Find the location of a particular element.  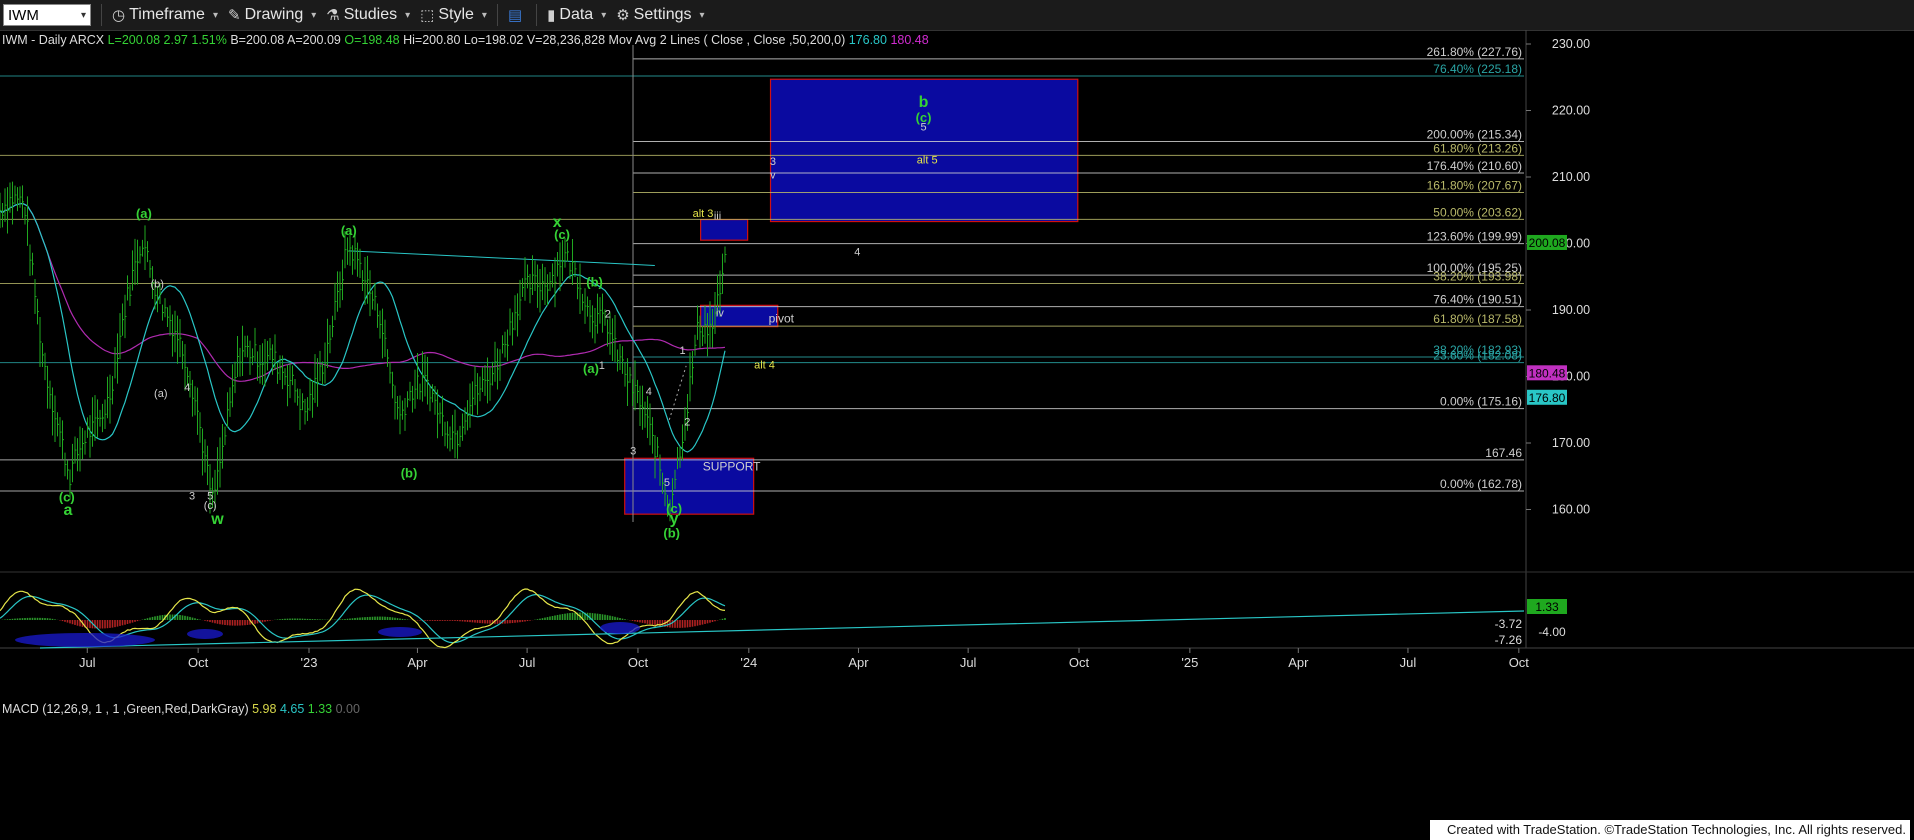

y-axis-label: 230.00 is located at coordinates (1571, 44).